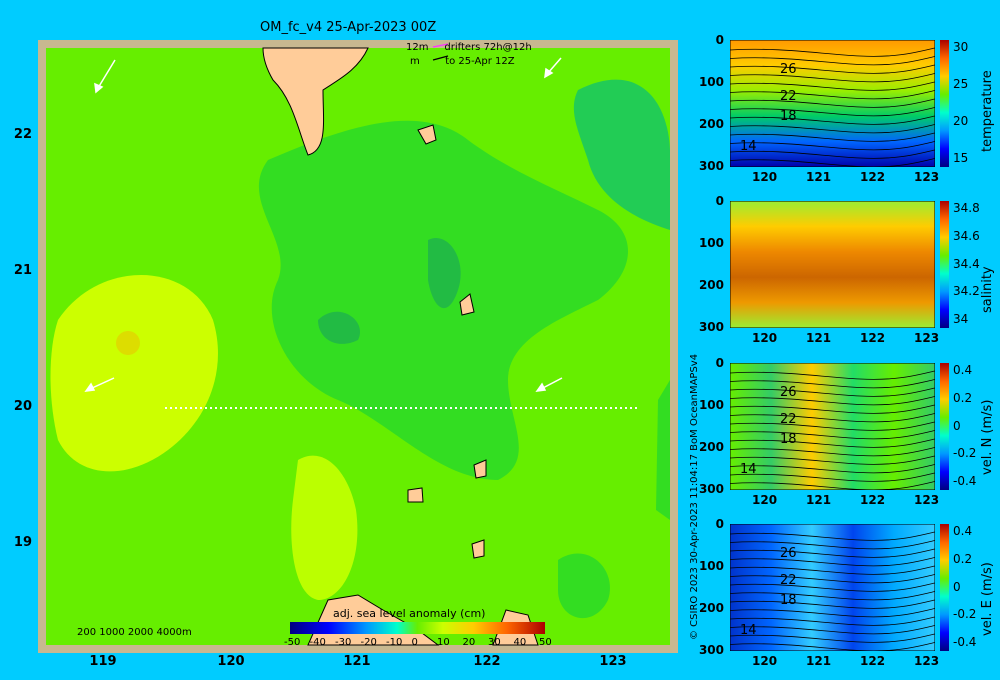  What do you see at coordinates (348, 27) in the screenshot?
I see `map-title: OM_fc_v4 25-Apr-2023 00Z` at bounding box center [348, 27].